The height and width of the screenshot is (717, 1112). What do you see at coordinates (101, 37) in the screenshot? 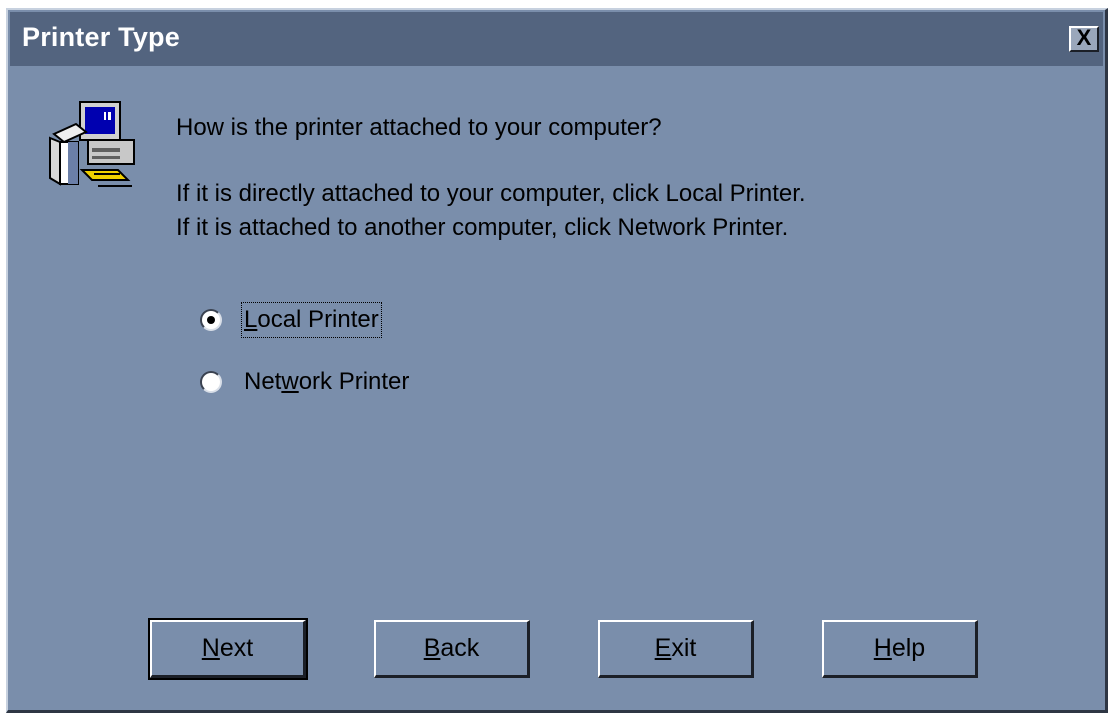
I see `dialog-title: Printer Type` at bounding box center [101, 37].